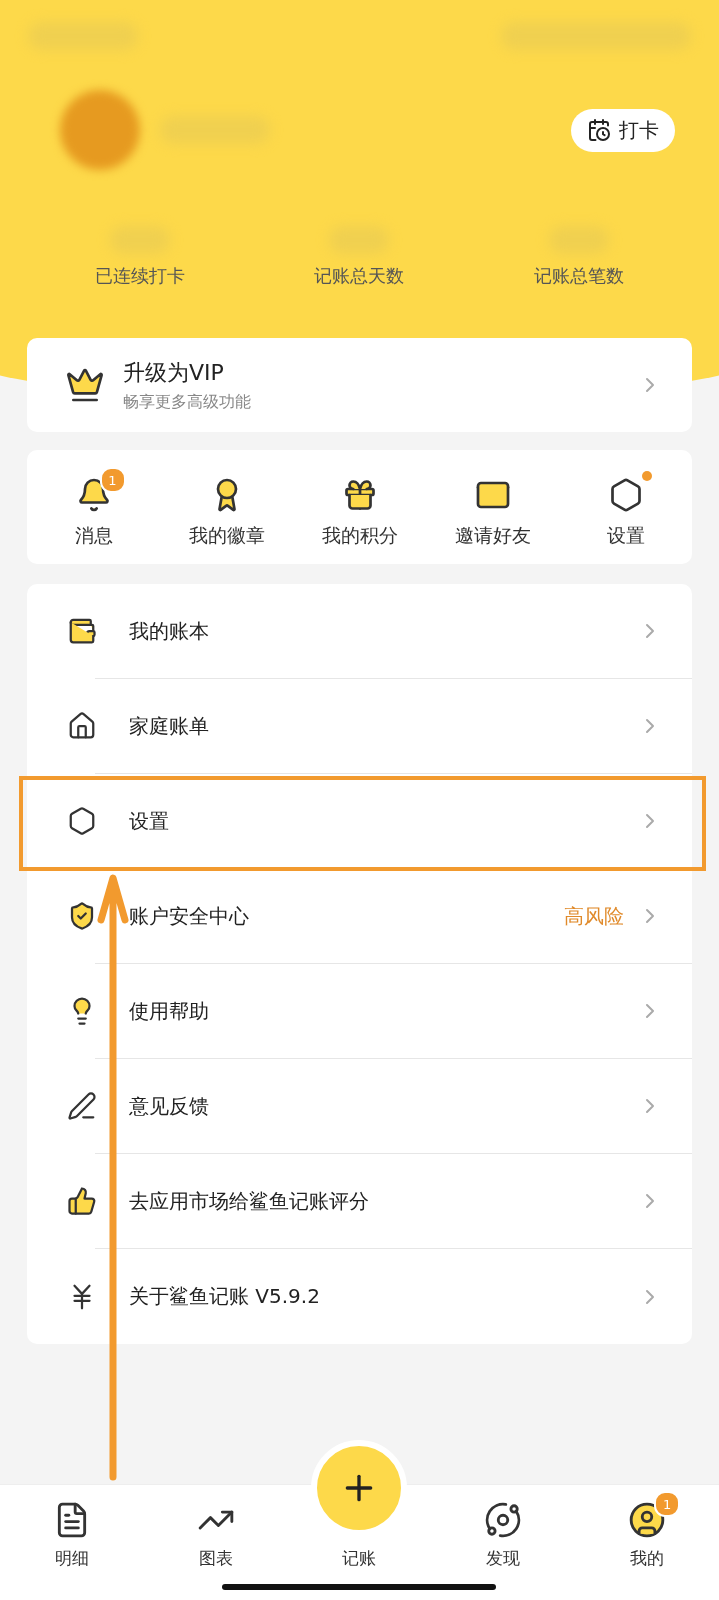 Image resolution: width=719 pixels, height=1600 pixels. What do you see at coordinates (623, 130) in the screenshot?
I see `punch-button: 打卡` at bounding box center [623, 130].